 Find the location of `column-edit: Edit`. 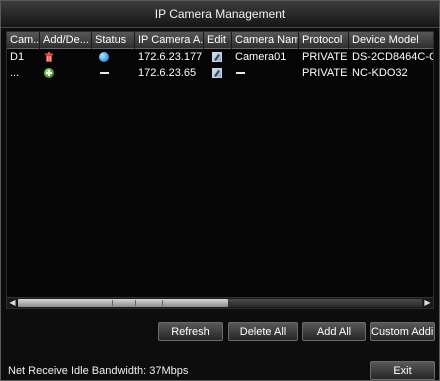

column-edit: Edit is located at coordinates (218, 40).